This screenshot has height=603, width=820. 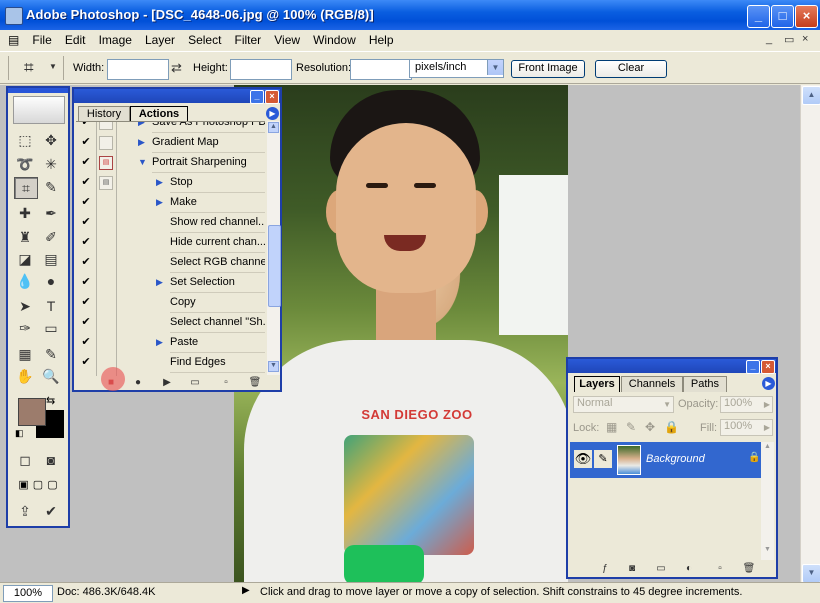 I want to click on layers-scrollbar: ▲ ▼, so click(x=767, y=501).